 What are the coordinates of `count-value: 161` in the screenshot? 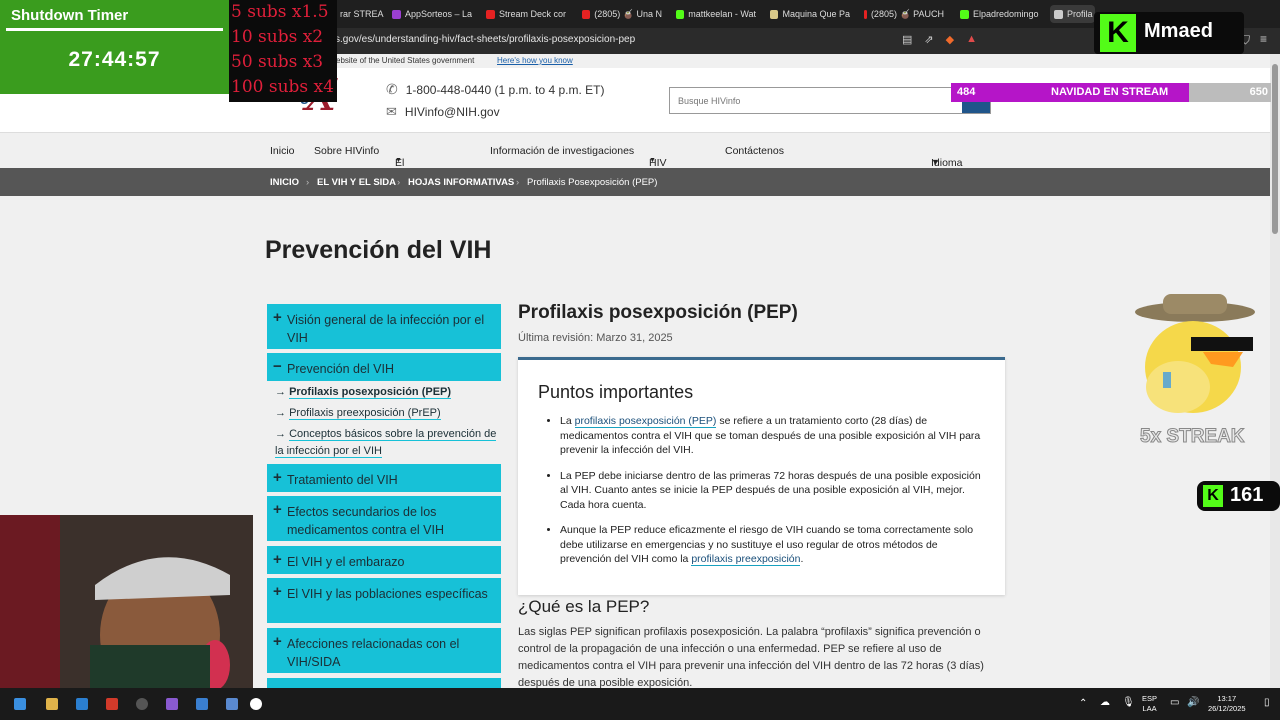 It's located at (1247, 495).